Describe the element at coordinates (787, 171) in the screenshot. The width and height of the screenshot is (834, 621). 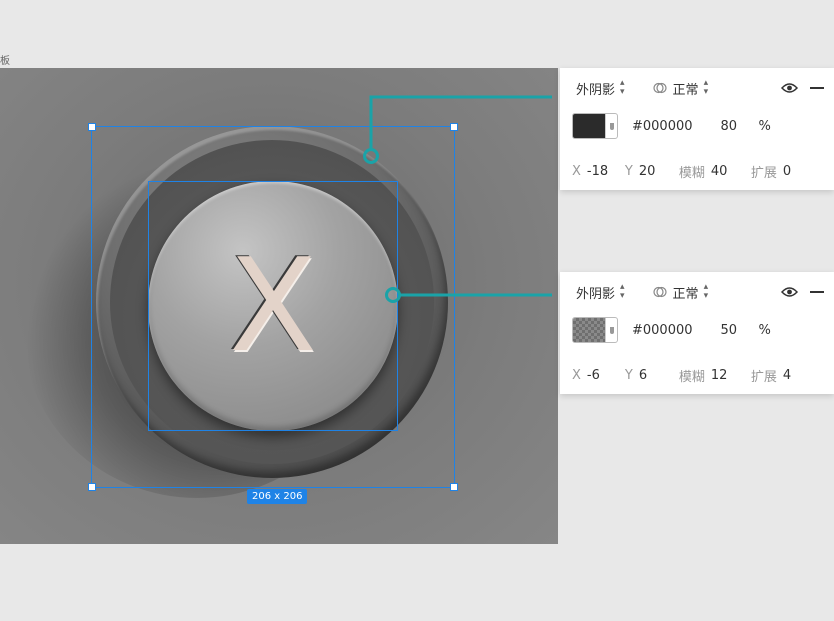
I see `spread-value: 0` at that location.